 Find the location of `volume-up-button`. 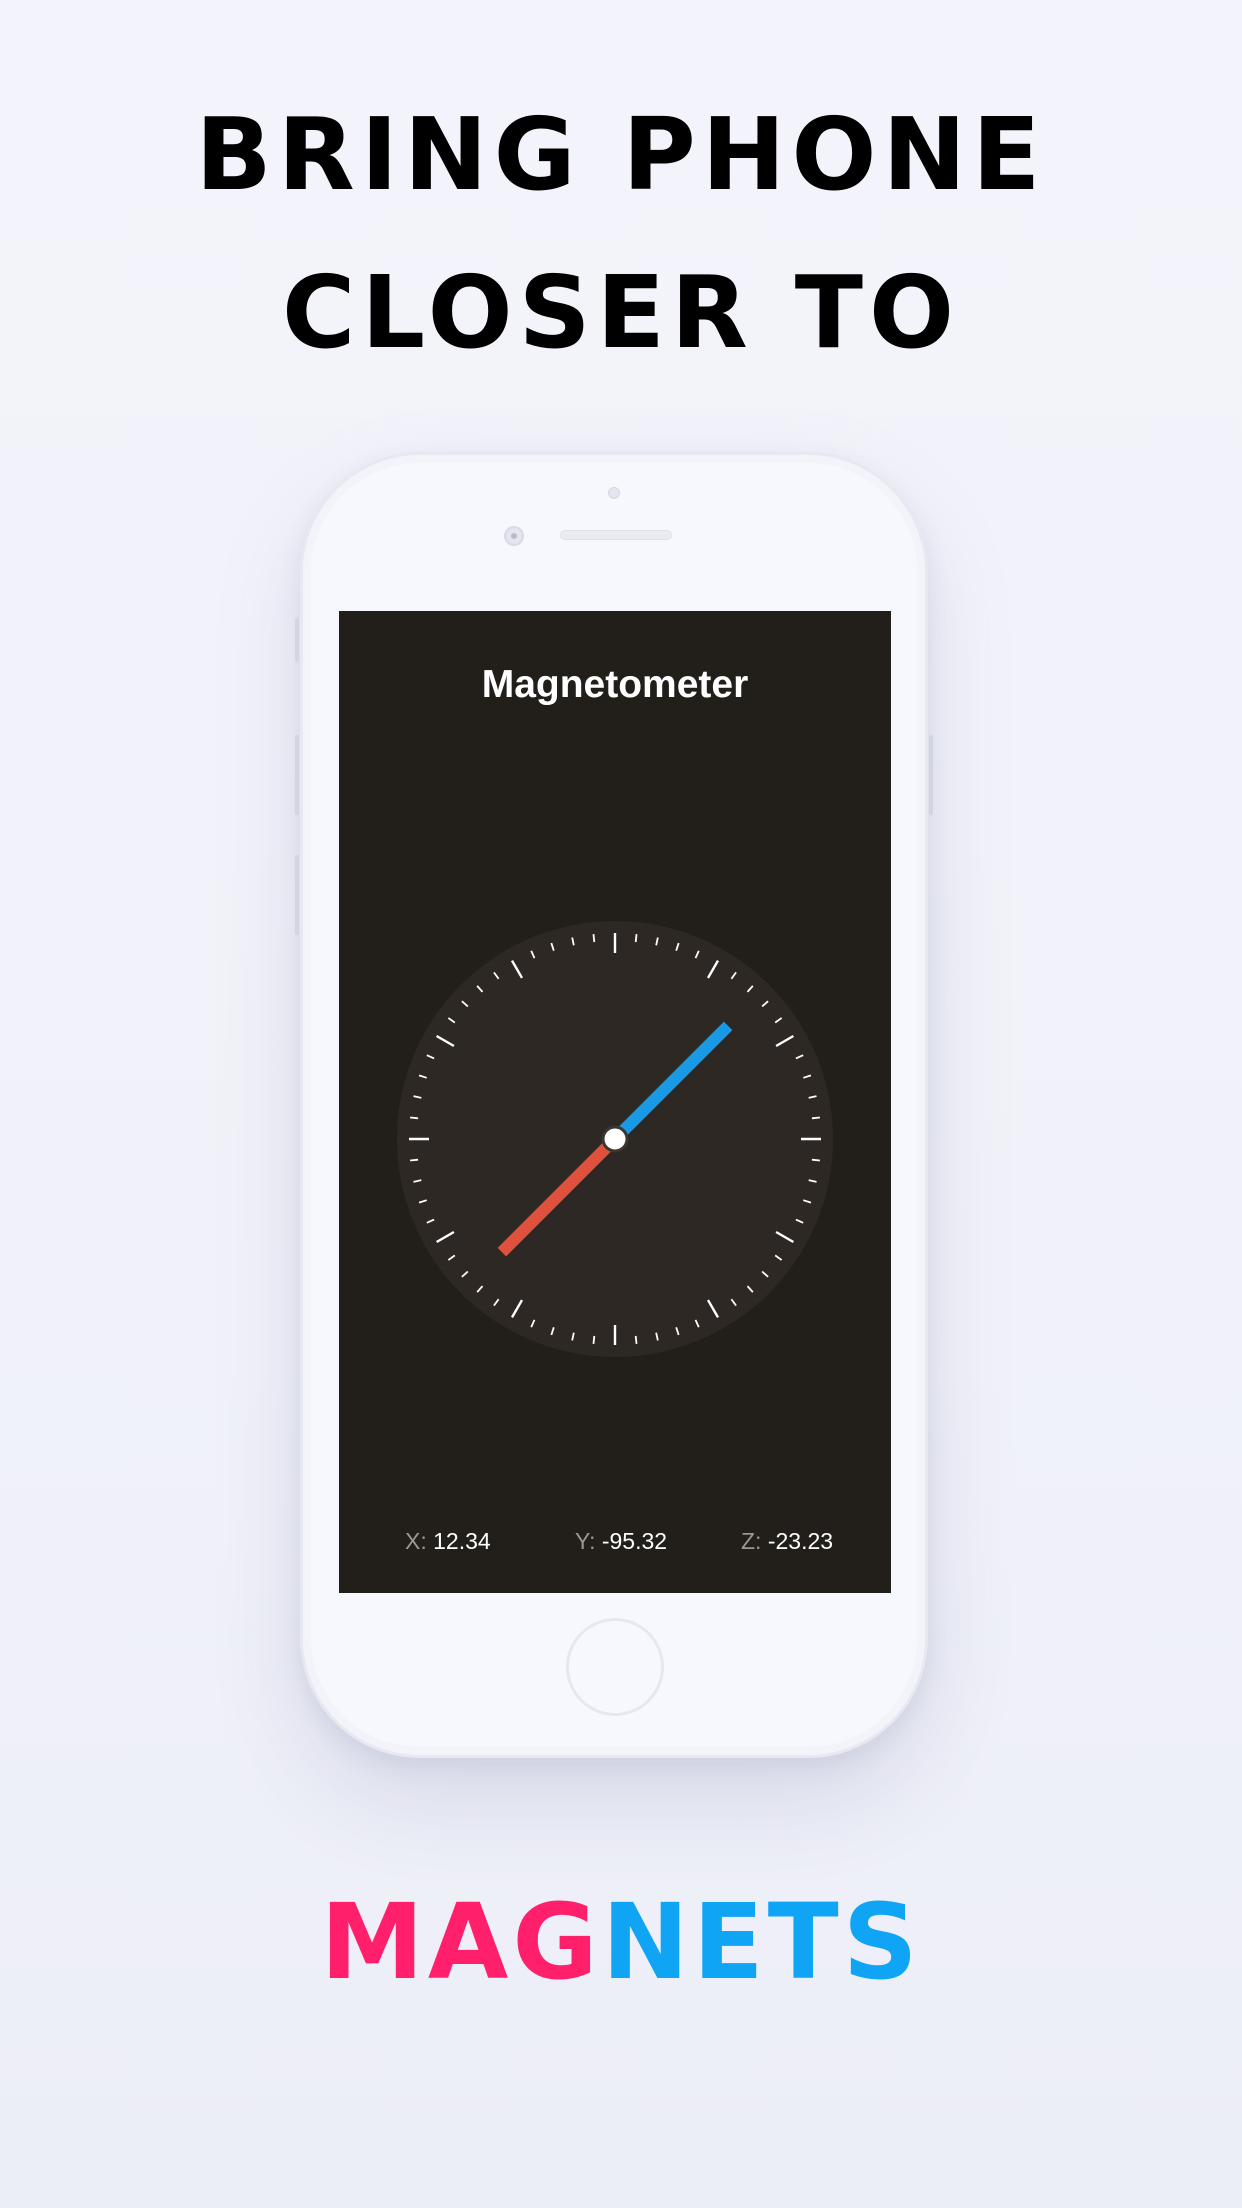

volume-up-button is located at coordinates (297, 775).